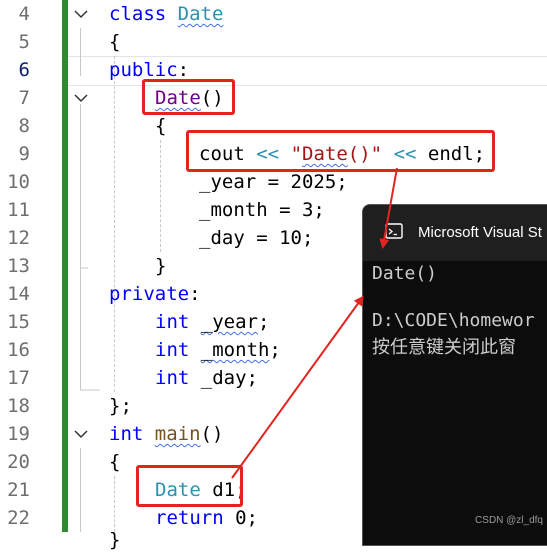 This screenshot has width=547, height=554. What do you see at coordinates (509, 520) in the screenshot?
I see `watermark: CSDN @zl_dfq` at bounding box center [509, 520].